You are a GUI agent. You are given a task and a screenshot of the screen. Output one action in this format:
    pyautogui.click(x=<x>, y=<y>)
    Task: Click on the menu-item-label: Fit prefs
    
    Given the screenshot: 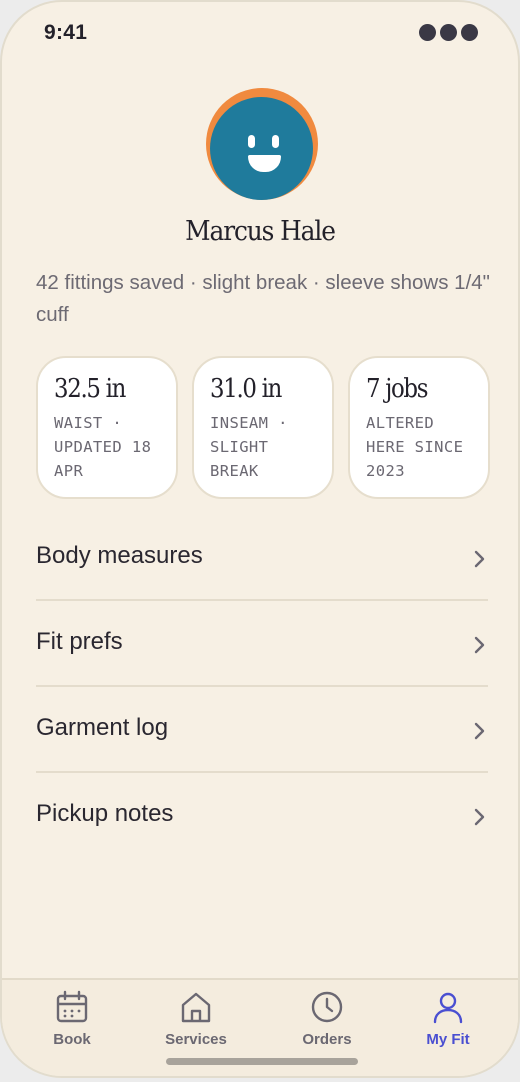 What is the action you would take?
    pyautogui.click(x=79, y=641)
    